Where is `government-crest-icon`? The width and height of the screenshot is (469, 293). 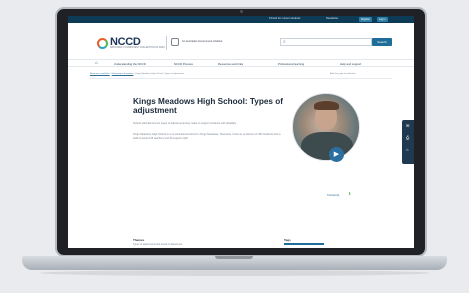 government-crest-icon is located at coordinates (175, 42).